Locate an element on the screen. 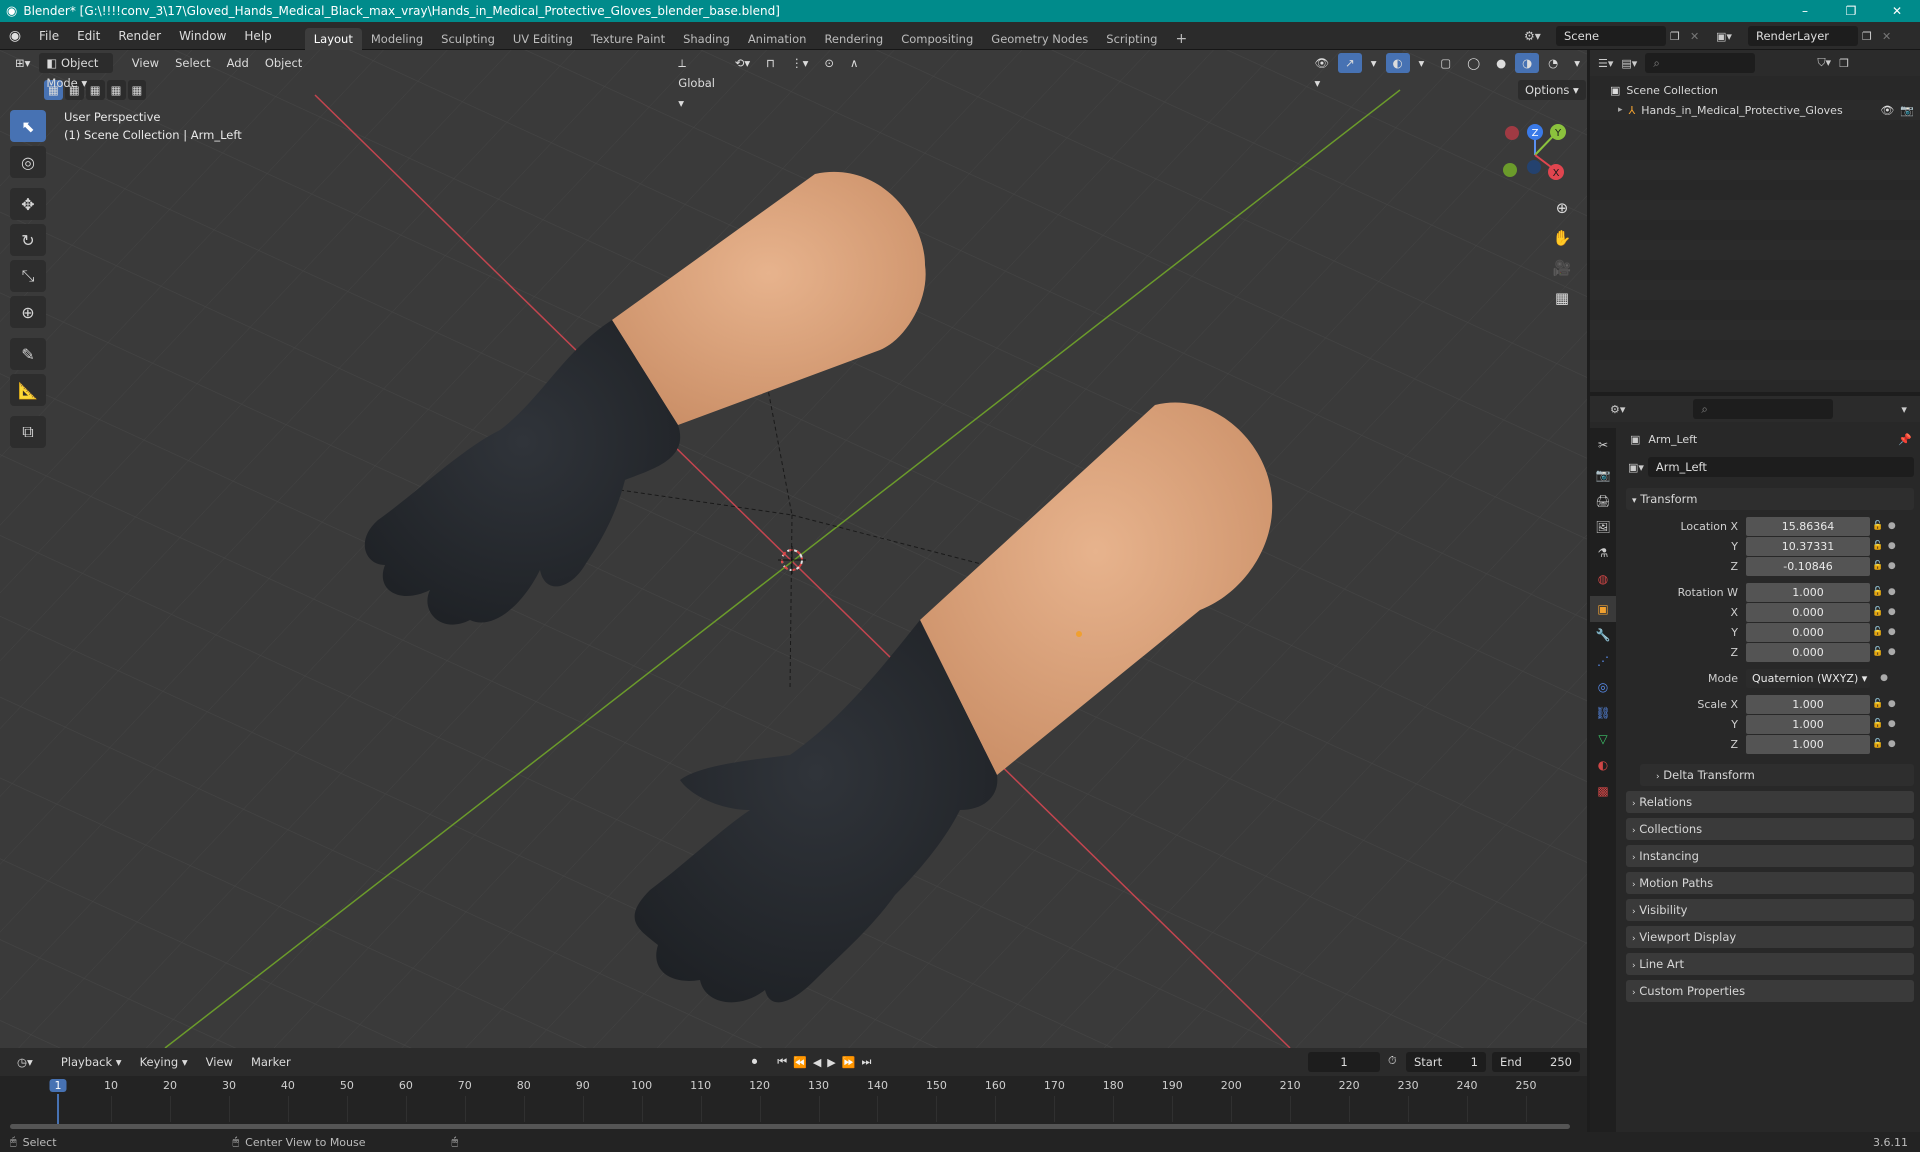  overlay-dropdown-icon: ▾ is located at coordinates (1422, 63).